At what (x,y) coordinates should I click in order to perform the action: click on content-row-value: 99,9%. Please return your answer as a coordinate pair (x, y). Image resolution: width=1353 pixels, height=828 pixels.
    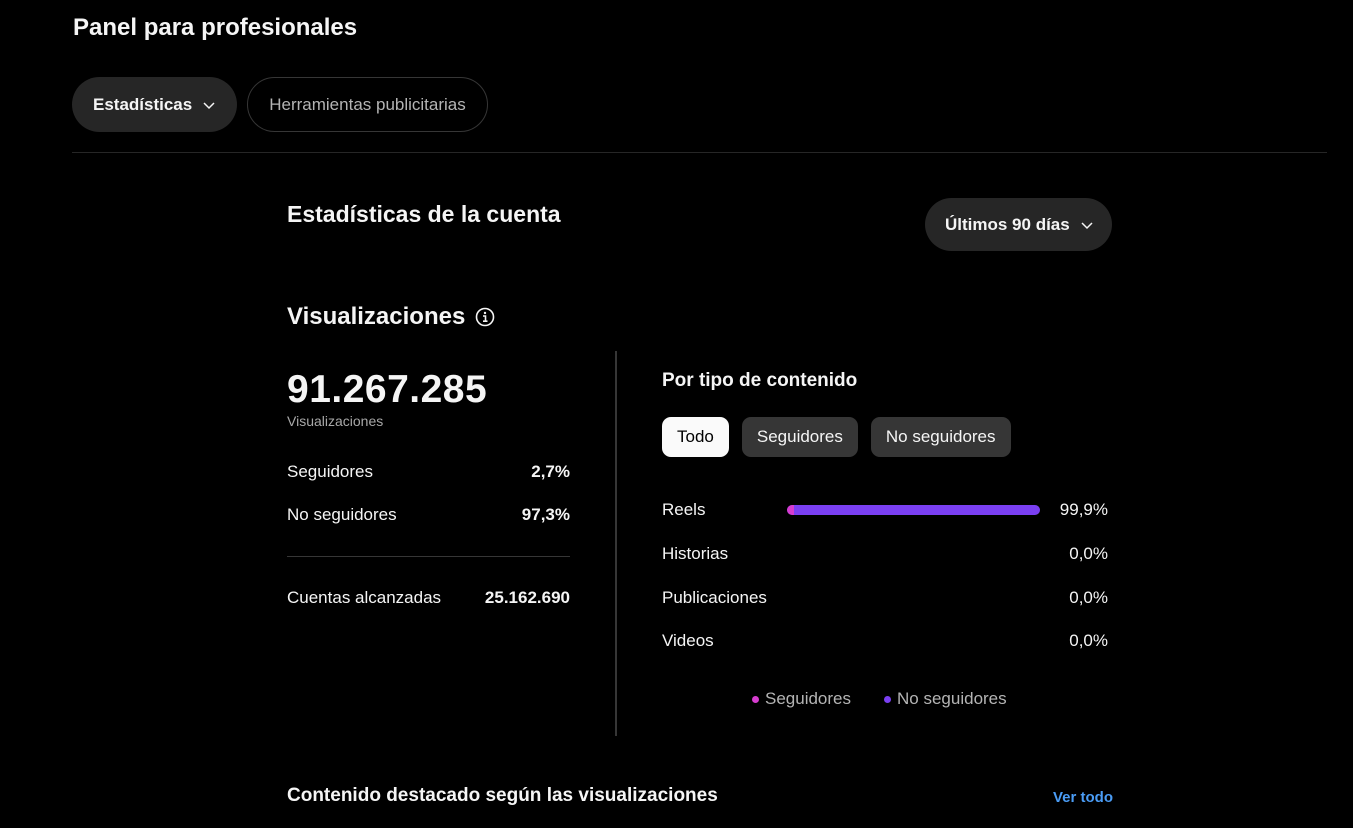
    Looking at the image, I should click on (1083, 509).